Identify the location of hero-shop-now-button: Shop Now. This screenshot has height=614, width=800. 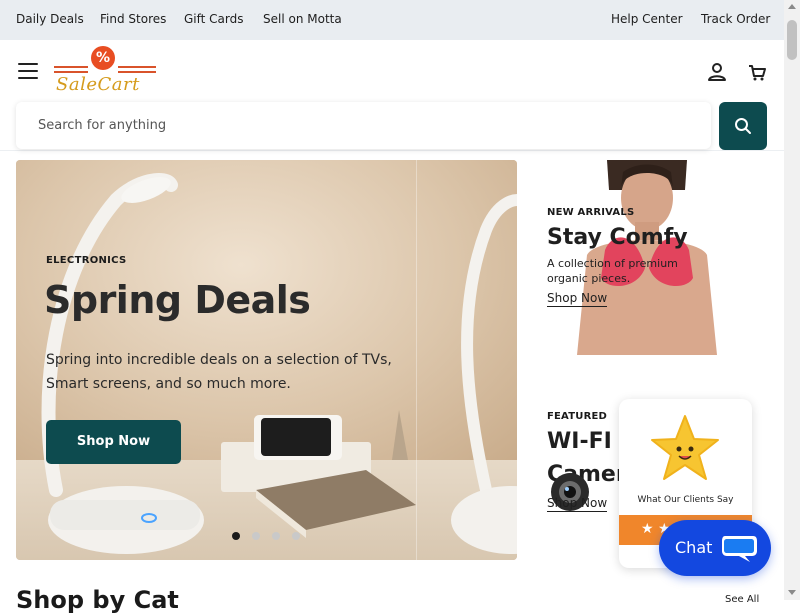
(113, 442).